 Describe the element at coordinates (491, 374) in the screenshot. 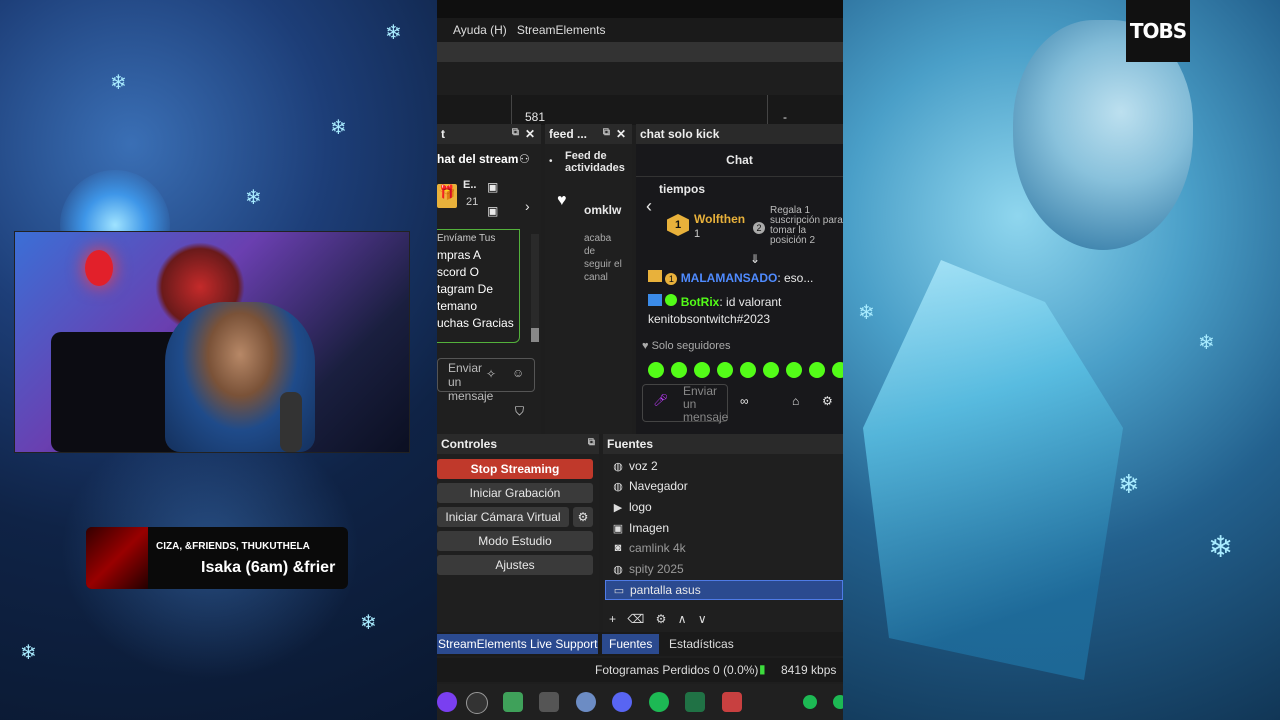

I see `emote-icon: ✧` at that location.